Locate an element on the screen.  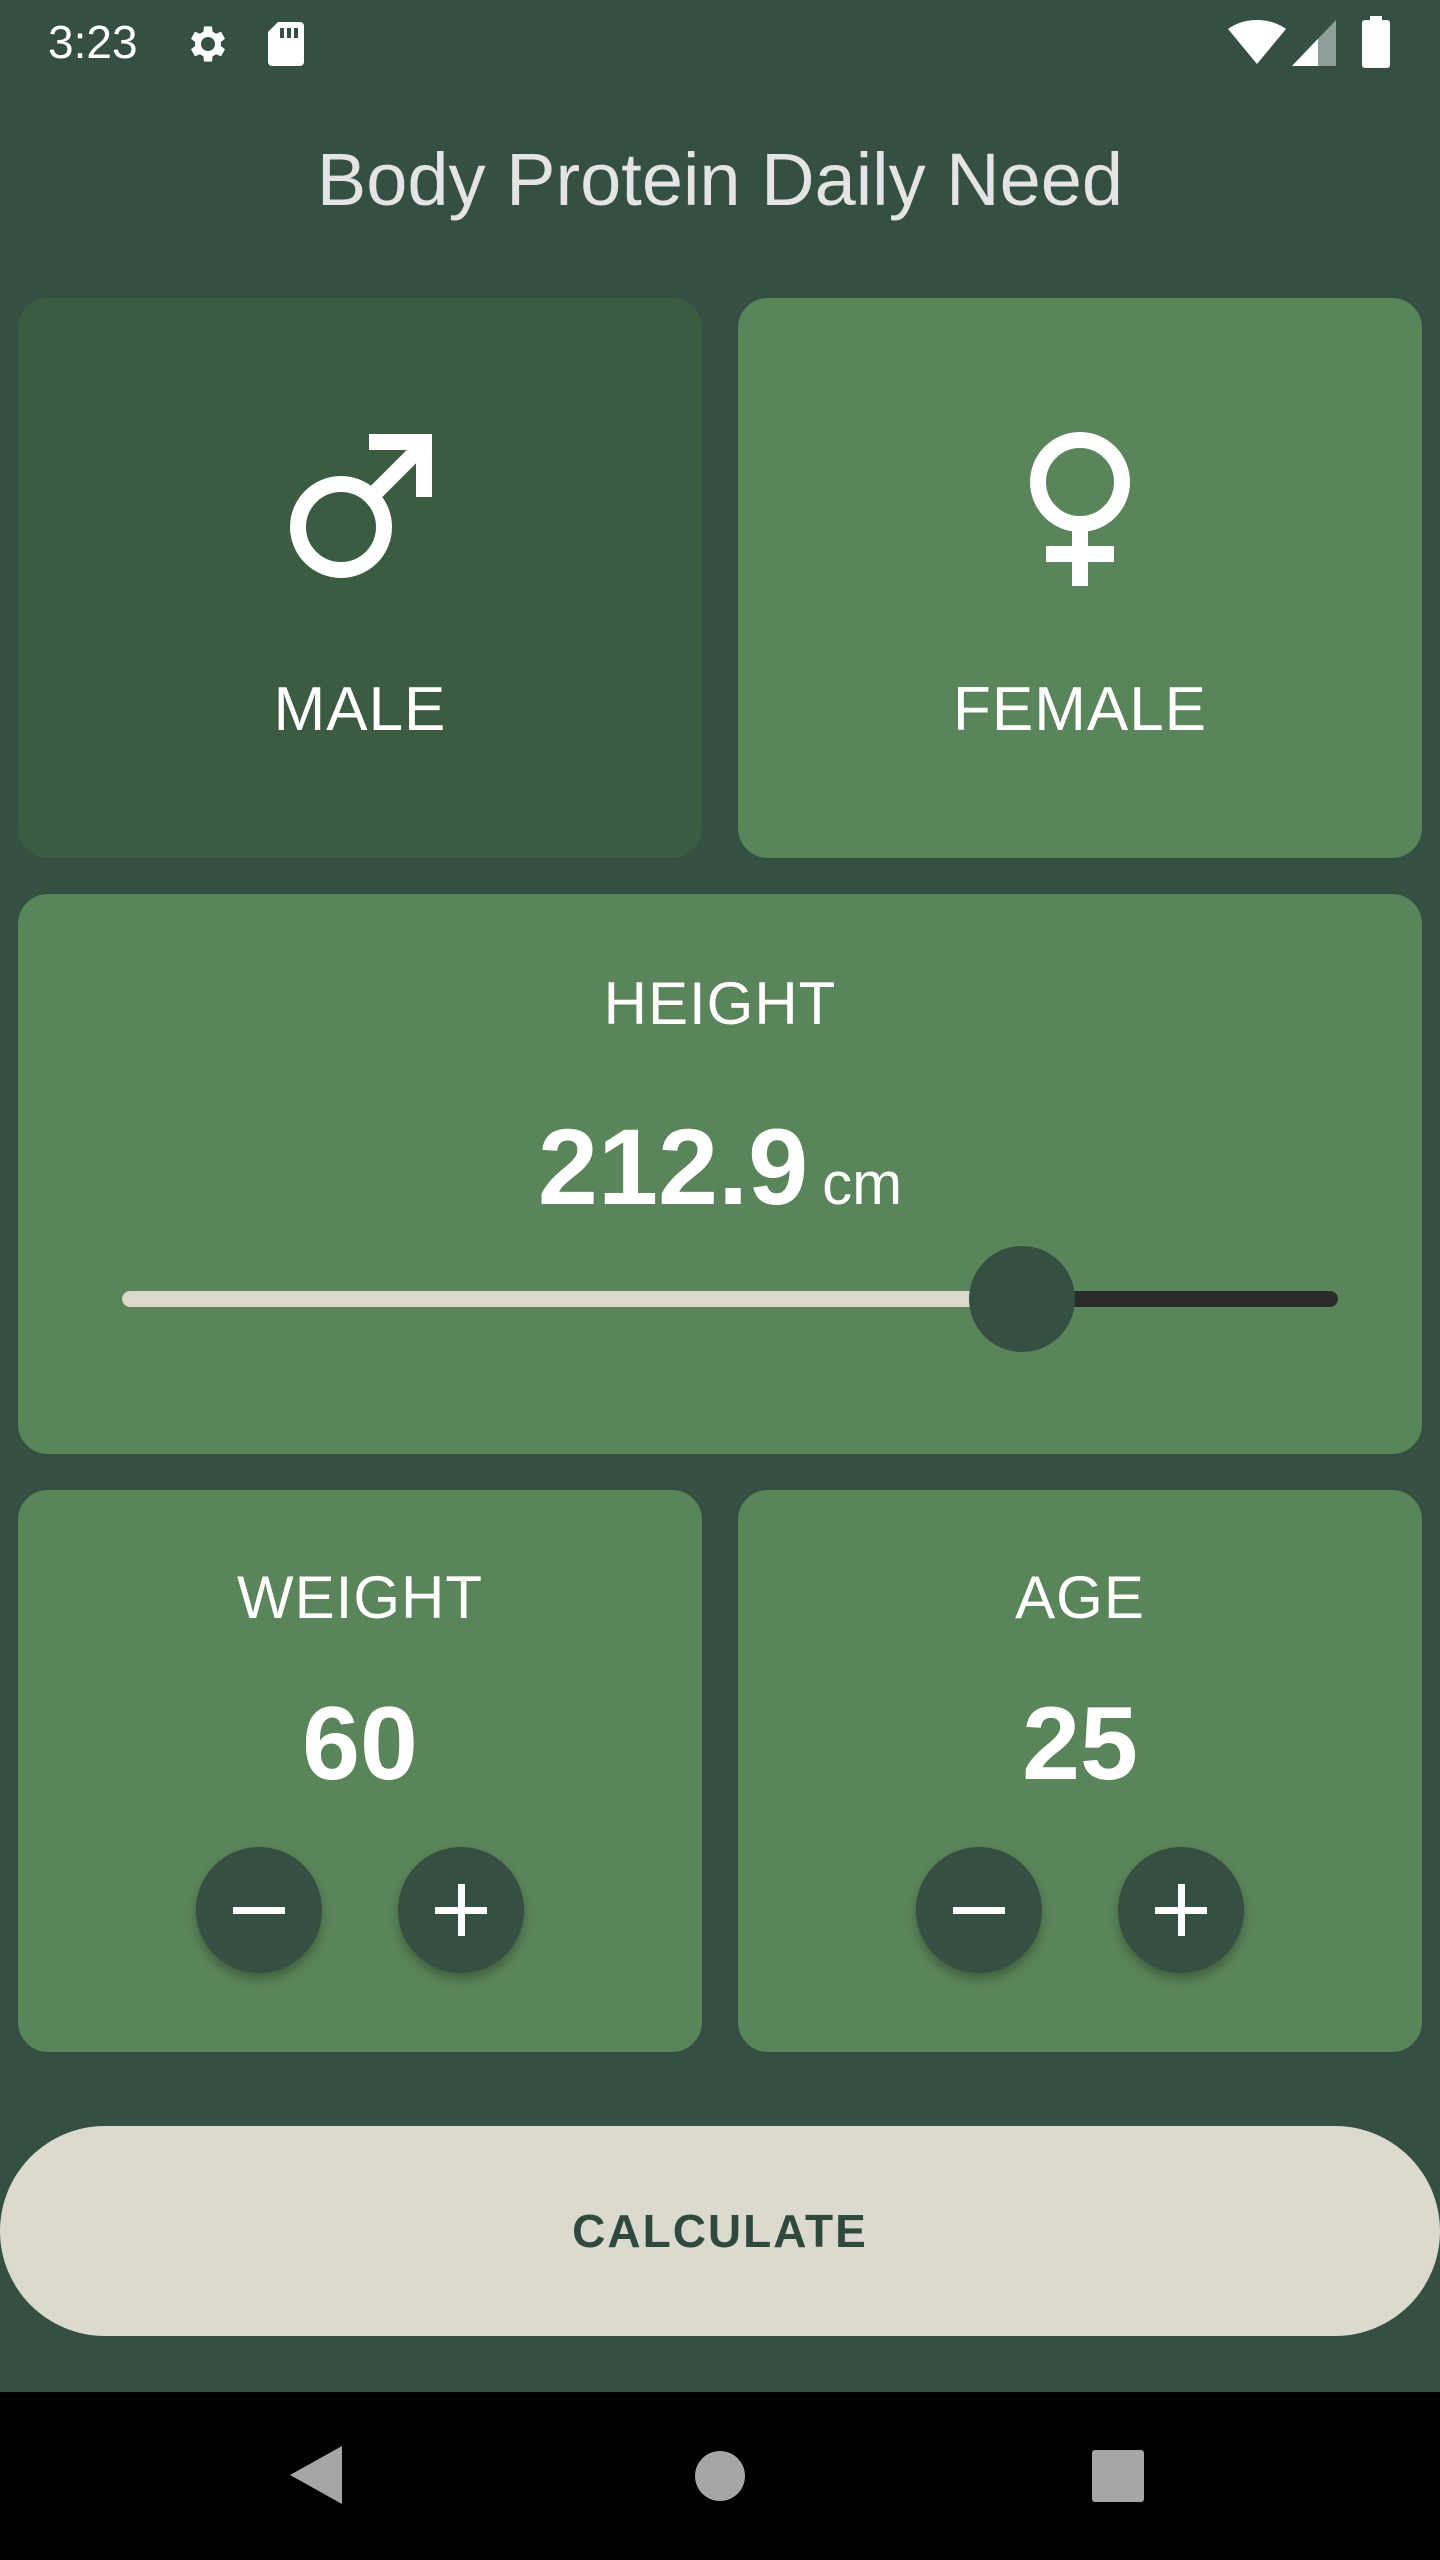
calculate-button: CALCULATE is located at coordinates (720, 2231).